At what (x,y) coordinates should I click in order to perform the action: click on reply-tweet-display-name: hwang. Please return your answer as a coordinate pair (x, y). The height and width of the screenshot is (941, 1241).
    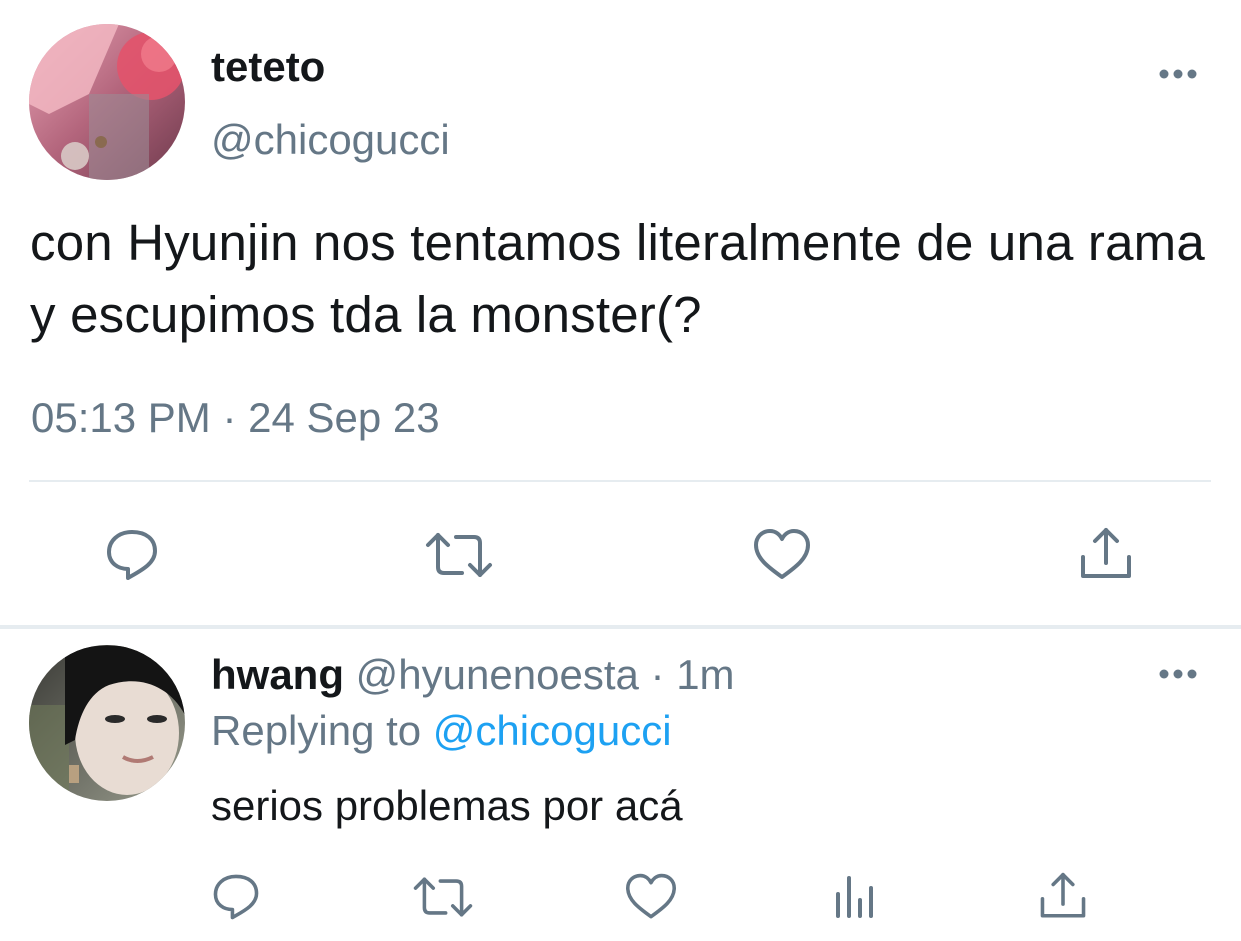
    Looking at the image, I should click on (277, 674).